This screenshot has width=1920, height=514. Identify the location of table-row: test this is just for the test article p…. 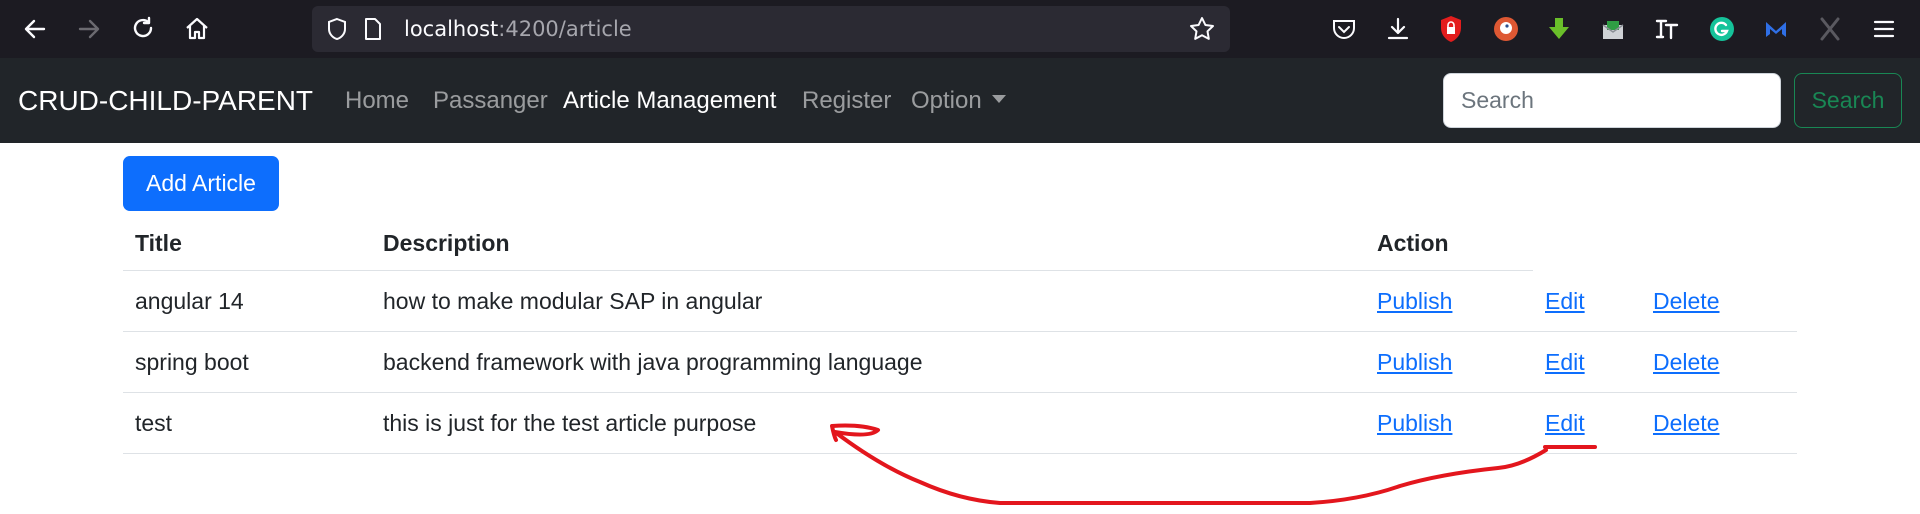
(960, 423).